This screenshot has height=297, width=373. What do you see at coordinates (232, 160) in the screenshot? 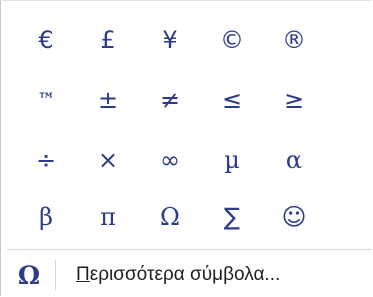
I see `symbol-micro: µ` at bounding box center [232, 160].